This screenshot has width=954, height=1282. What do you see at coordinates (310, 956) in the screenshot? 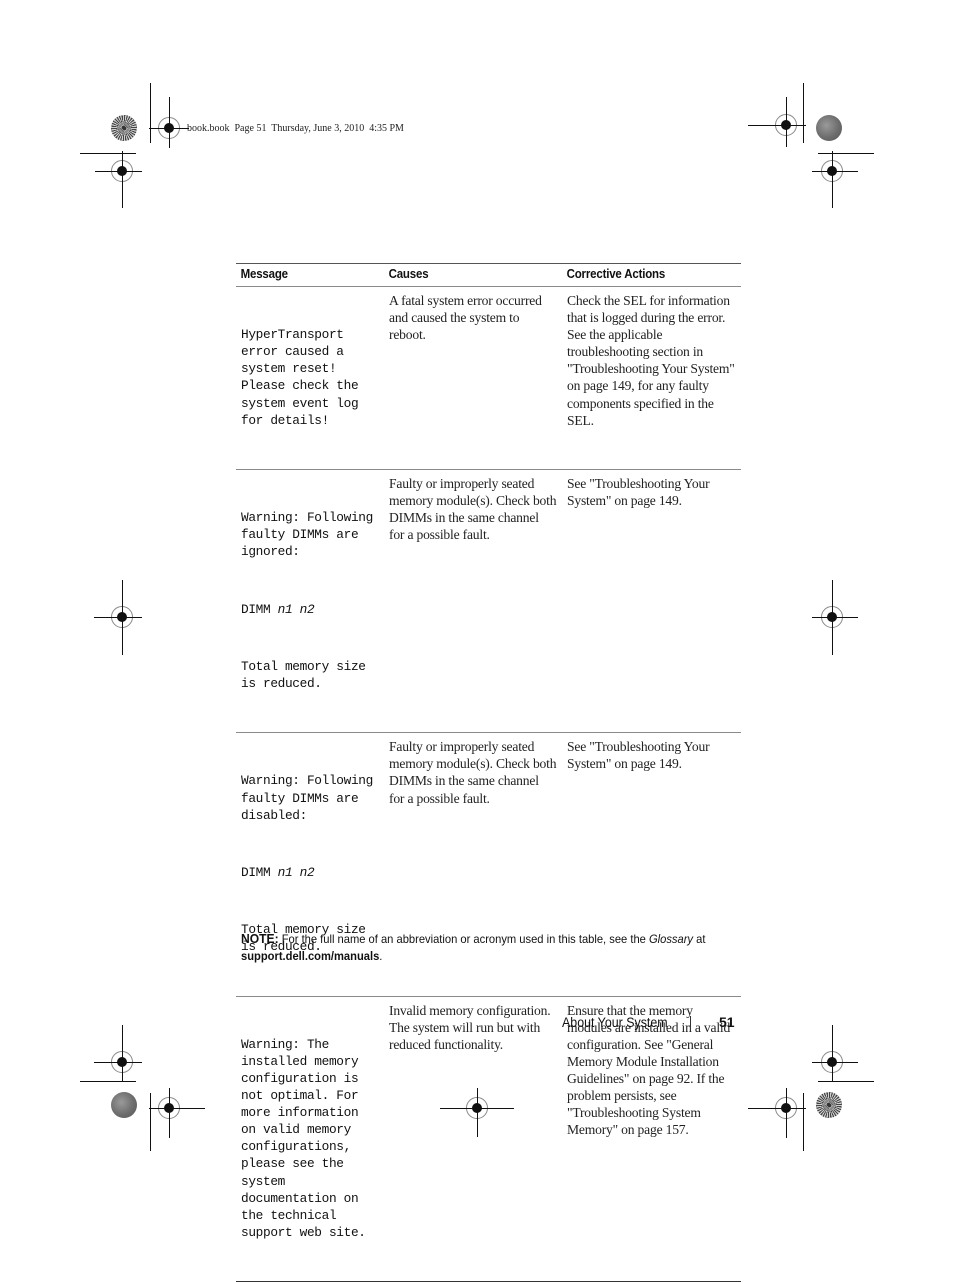
I see `support-manuals-link: support.dell.com/manuals` at bounding box center [310, 956].